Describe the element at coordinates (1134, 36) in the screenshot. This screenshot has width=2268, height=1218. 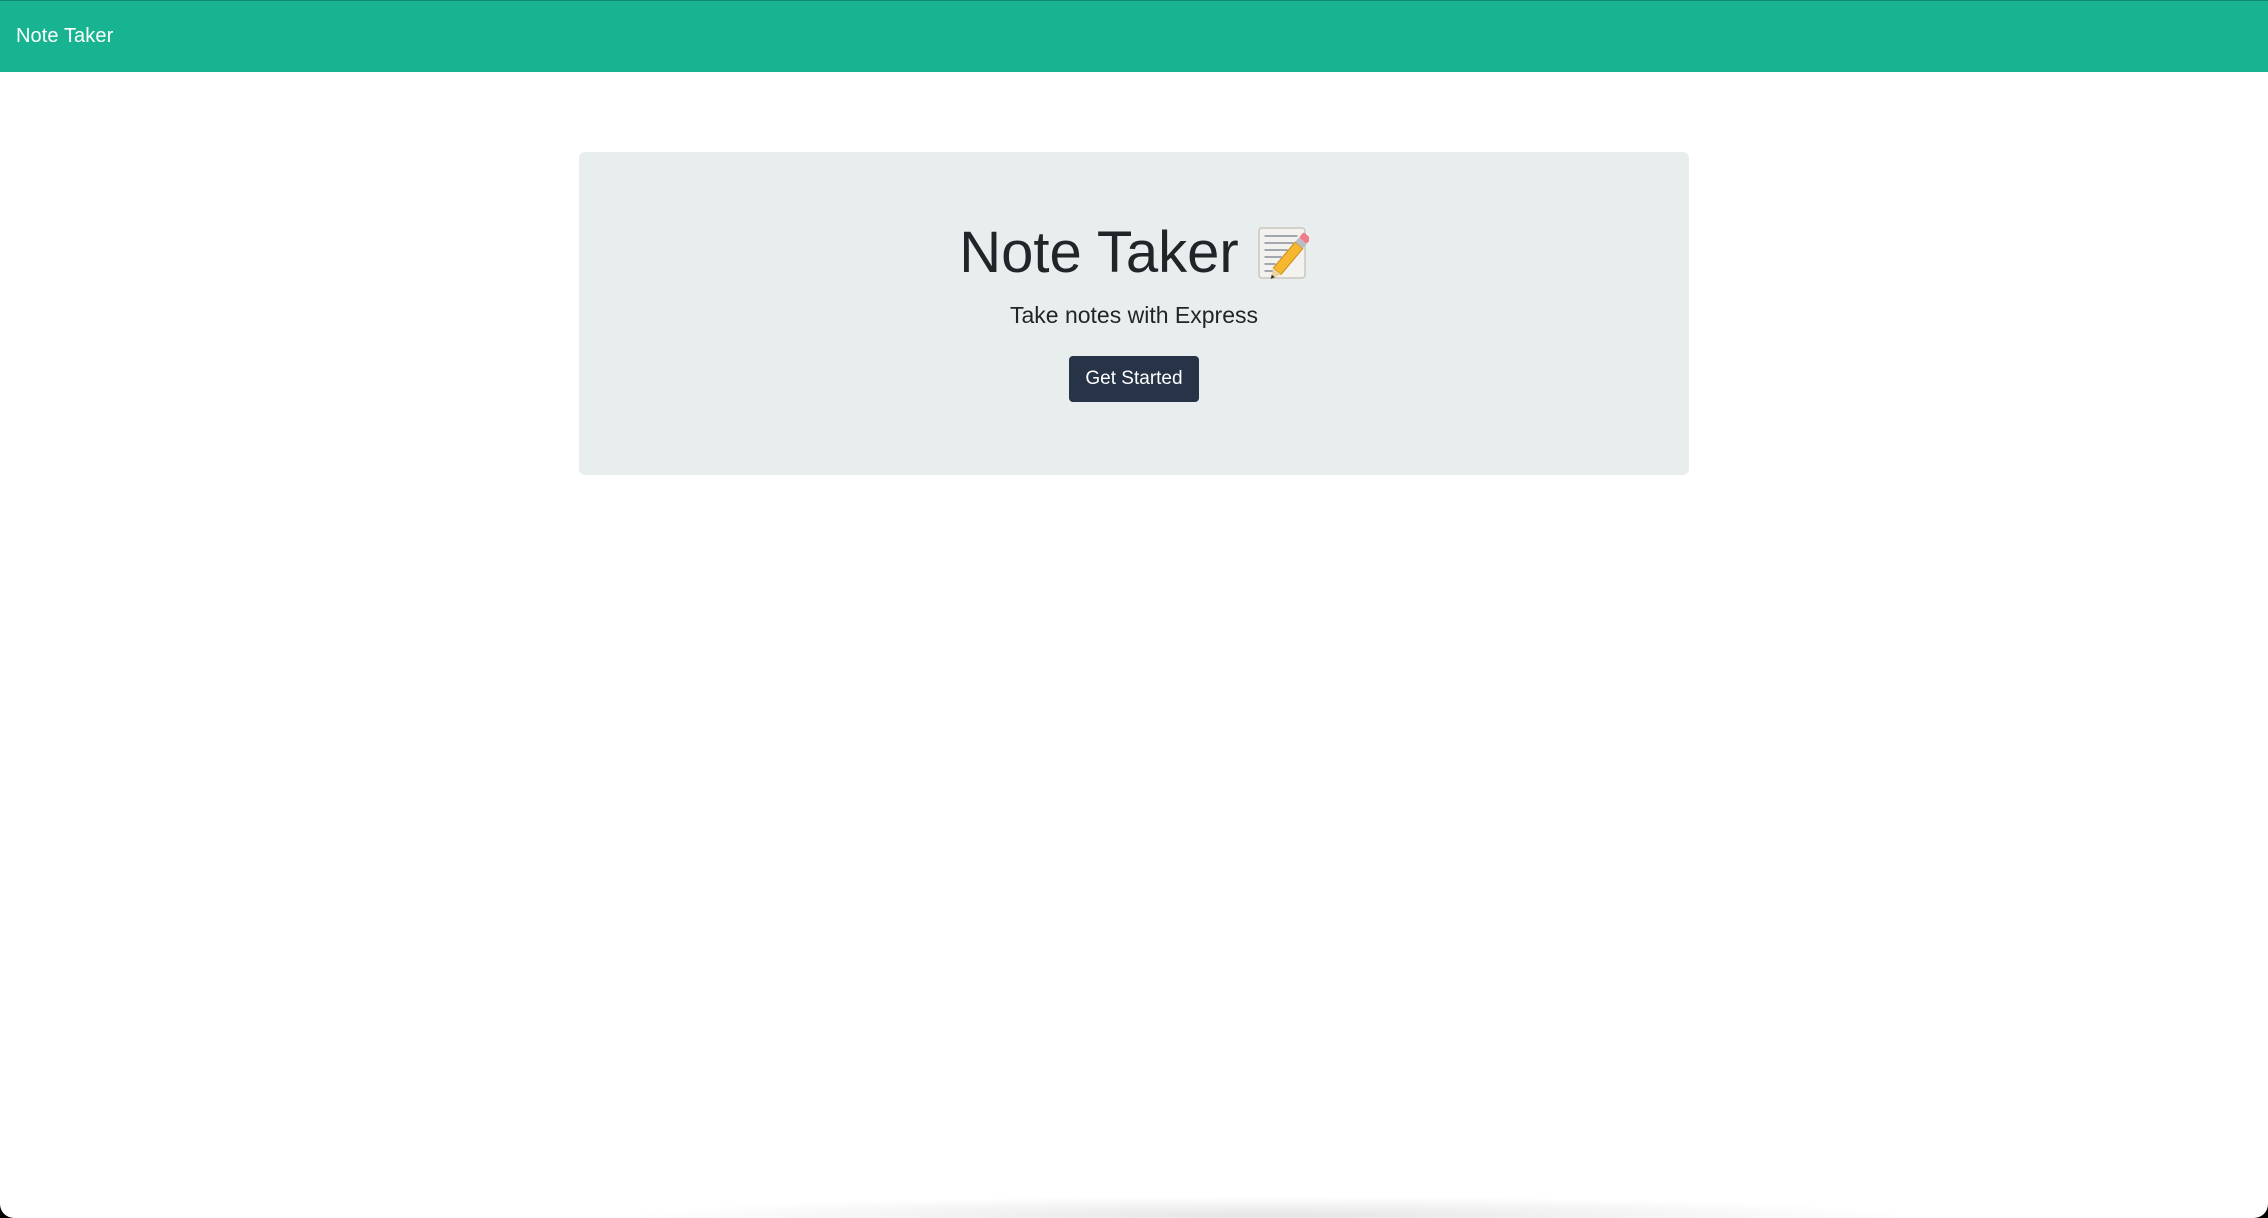
I see `navbar: Note Taker` at that location.